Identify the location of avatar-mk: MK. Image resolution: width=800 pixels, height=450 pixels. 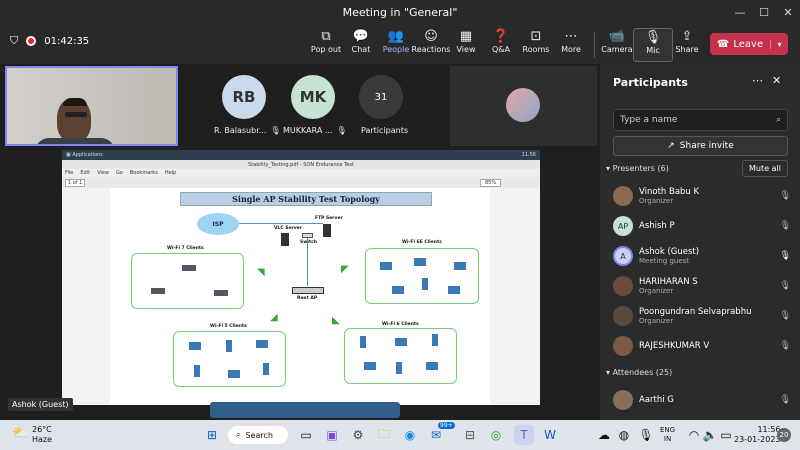
(313, 97).